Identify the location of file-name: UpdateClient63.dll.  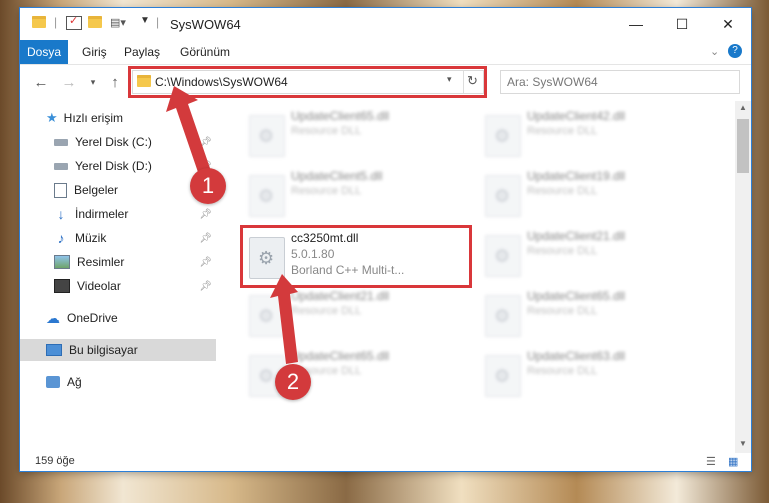
(576, 356).